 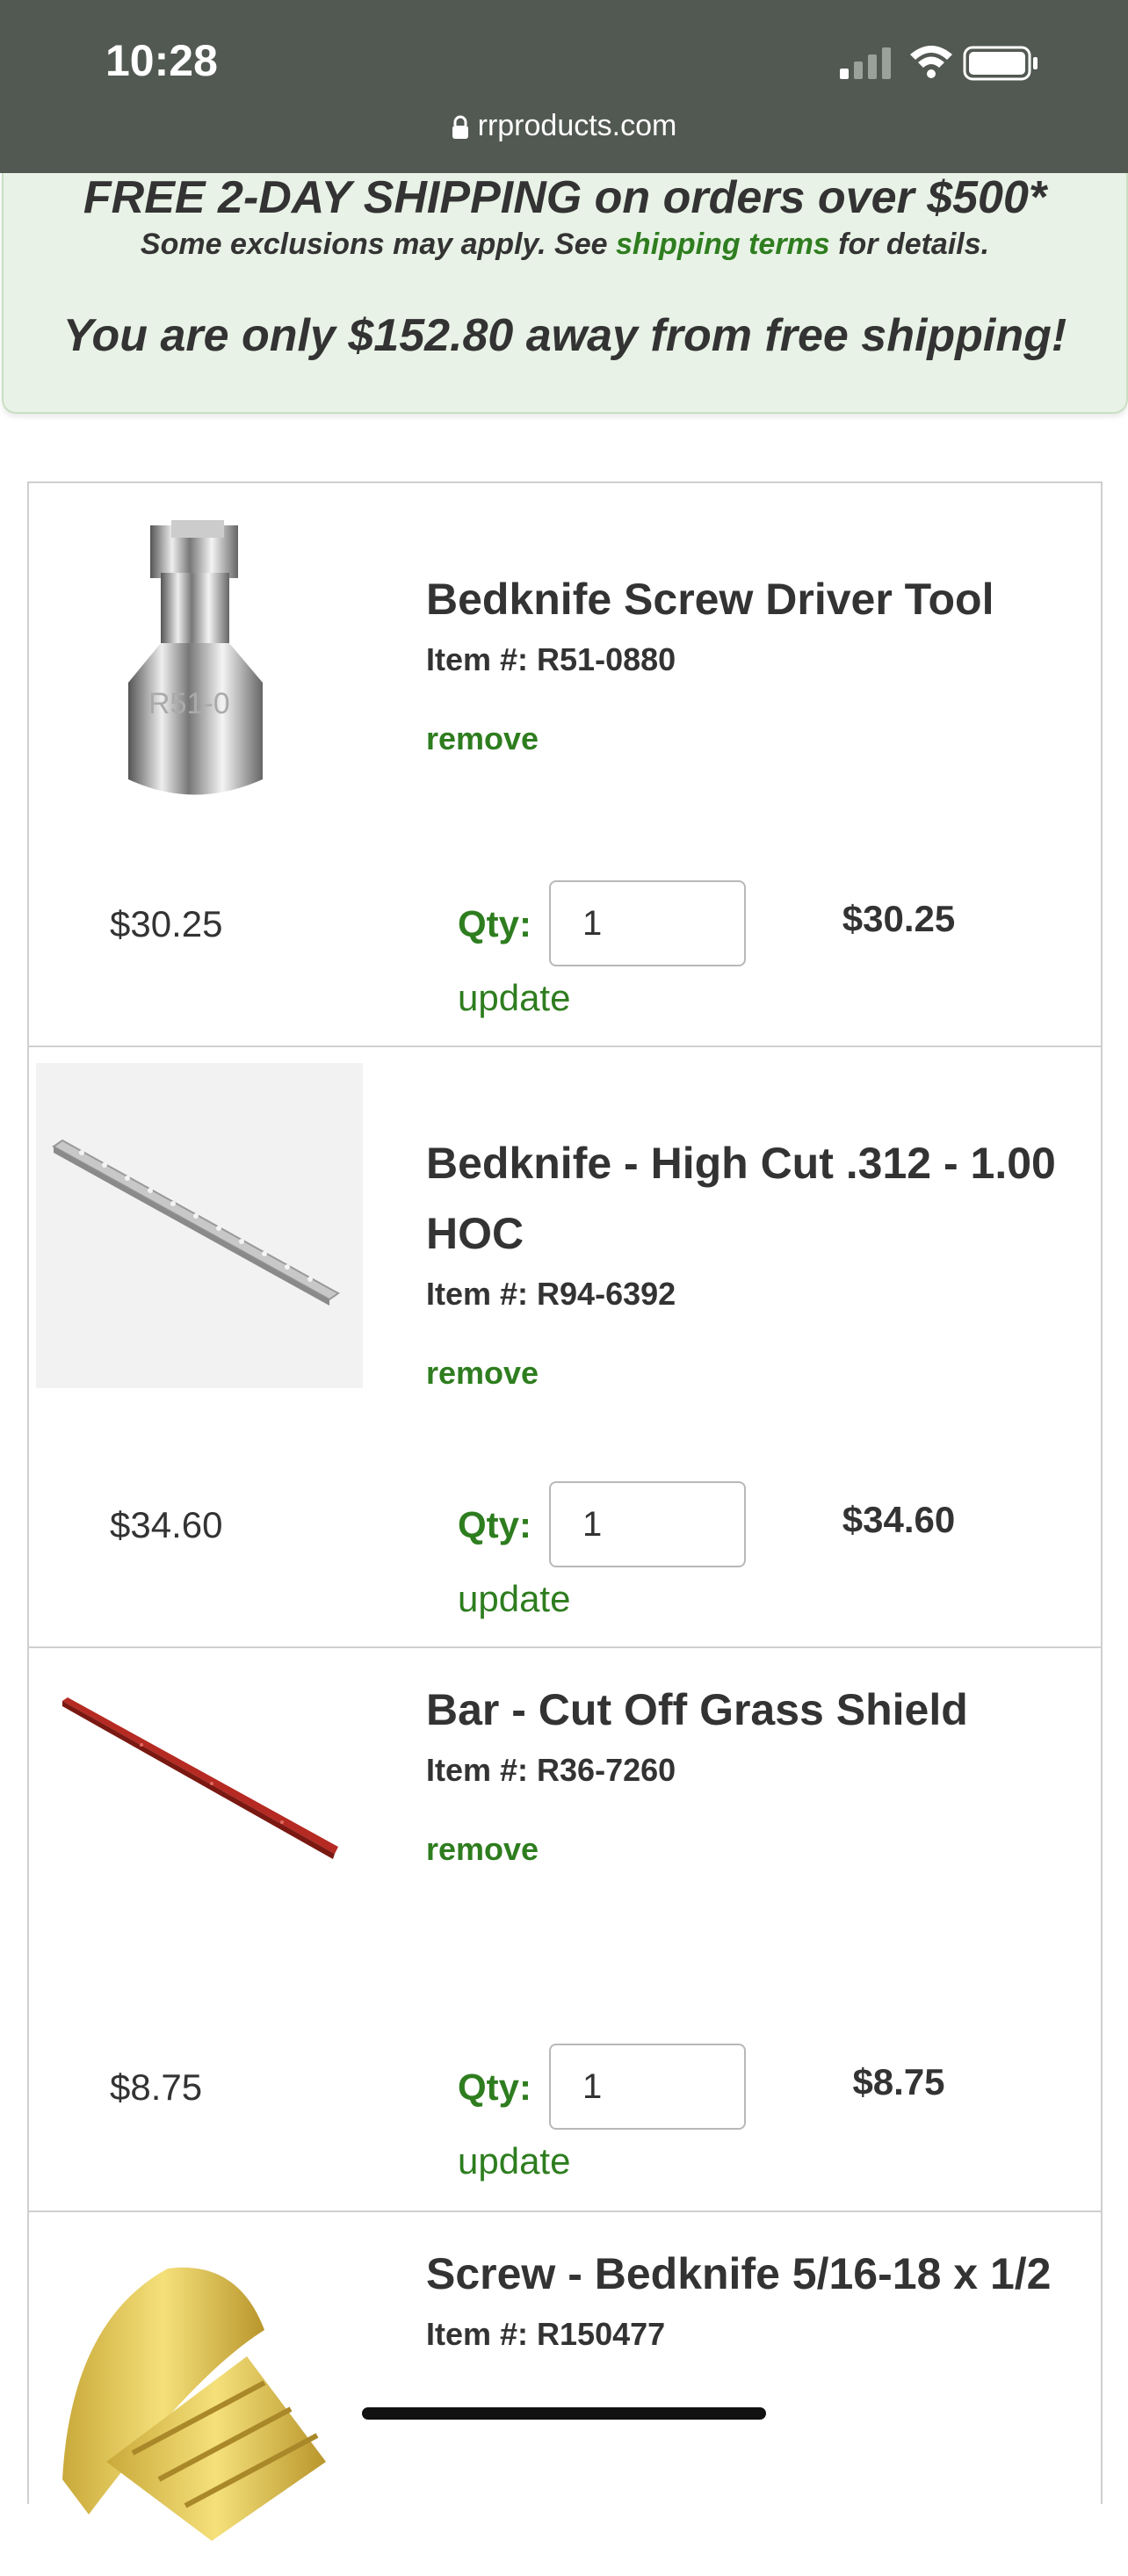 I want to click on line-total: $34.60, so click(x=899, y=1519).